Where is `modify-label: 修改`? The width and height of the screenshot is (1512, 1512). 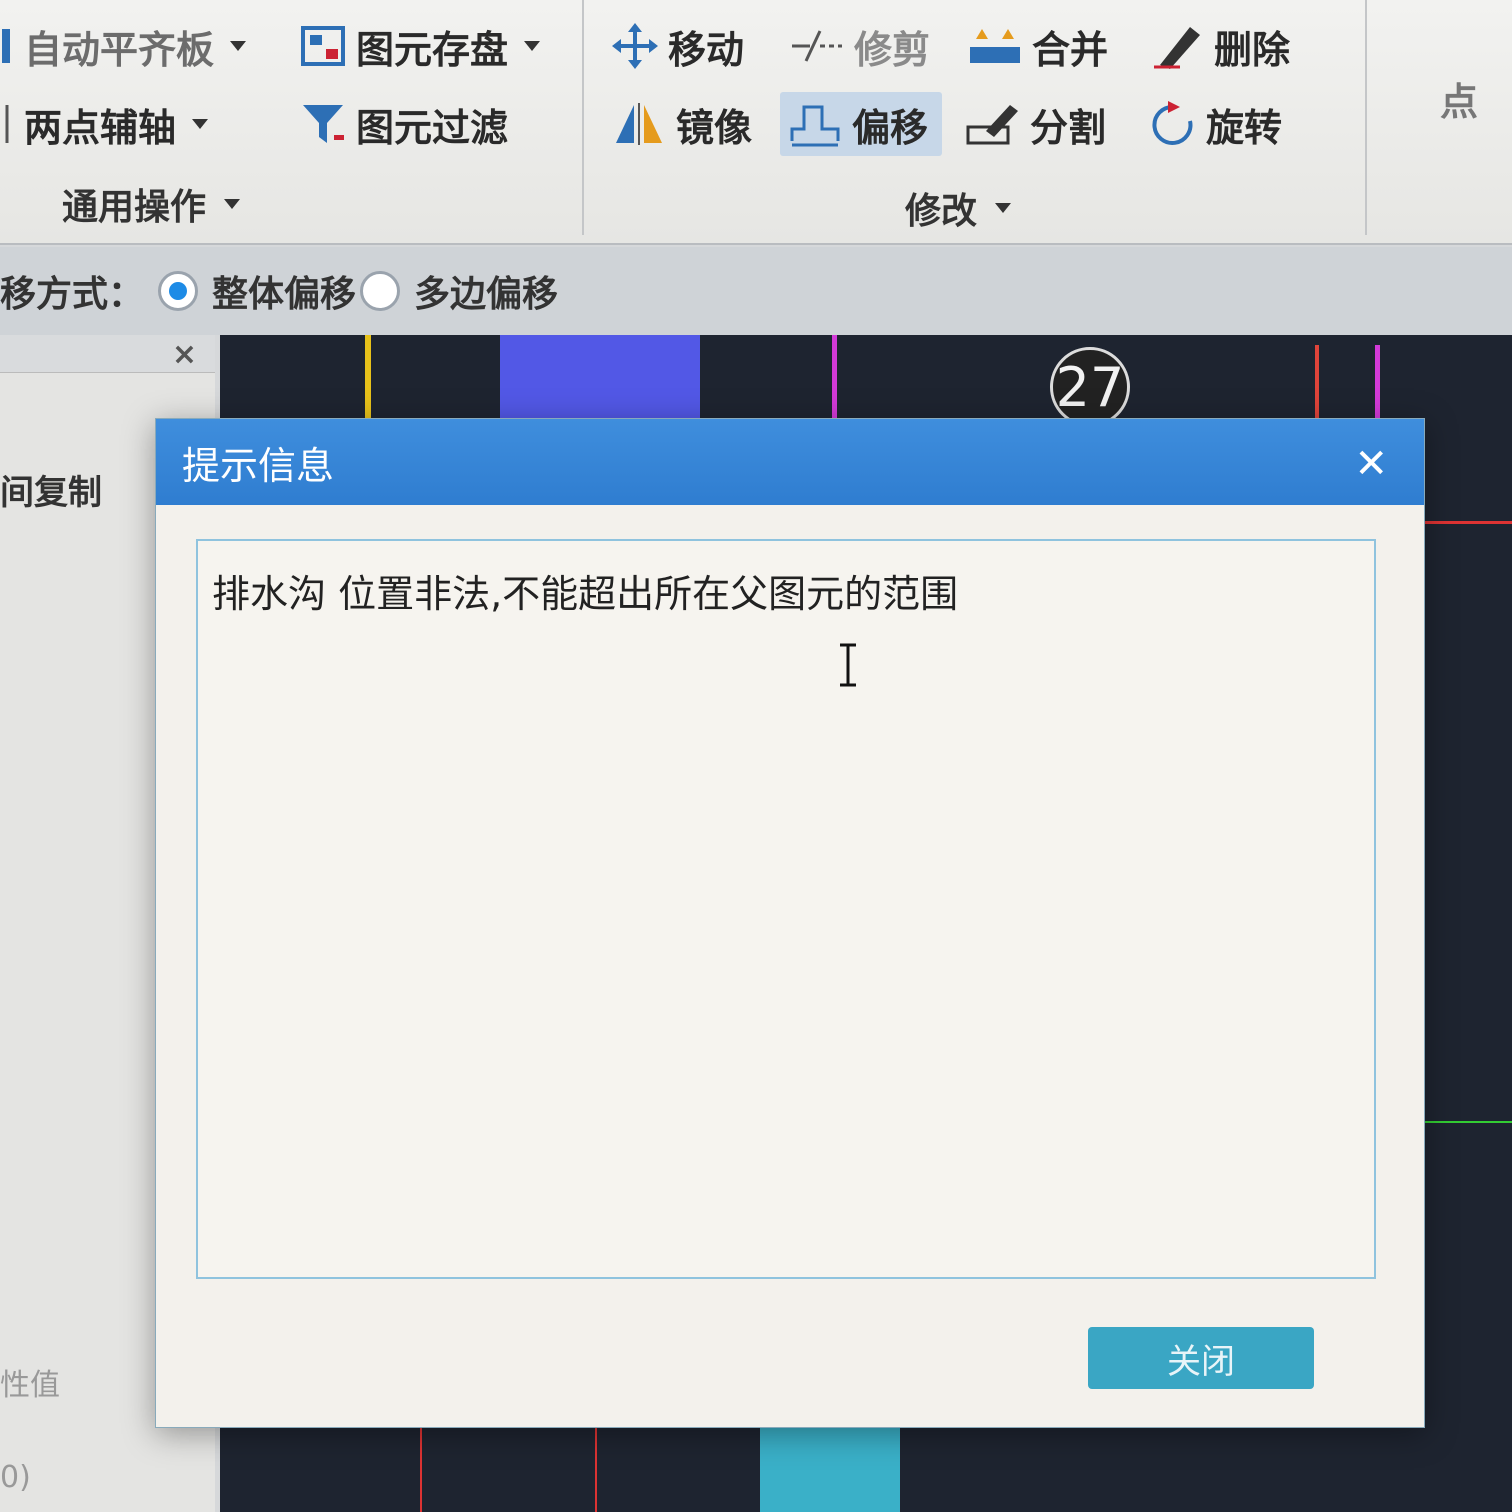
modify-label: 修改 is located at coordinates (941, 211).